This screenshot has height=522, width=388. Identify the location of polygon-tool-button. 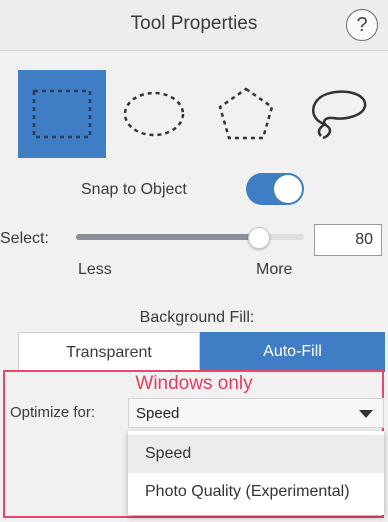
(246, 114).